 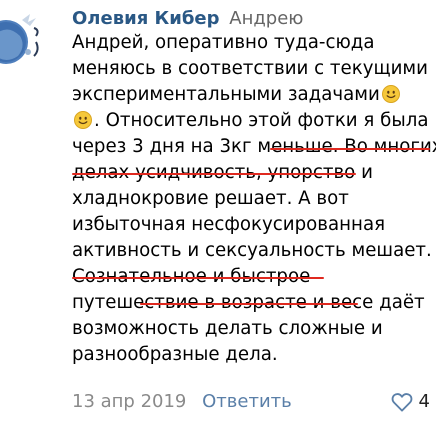 I want to click on comment-date: 13 апр 2019, so click(x=129, y=401).